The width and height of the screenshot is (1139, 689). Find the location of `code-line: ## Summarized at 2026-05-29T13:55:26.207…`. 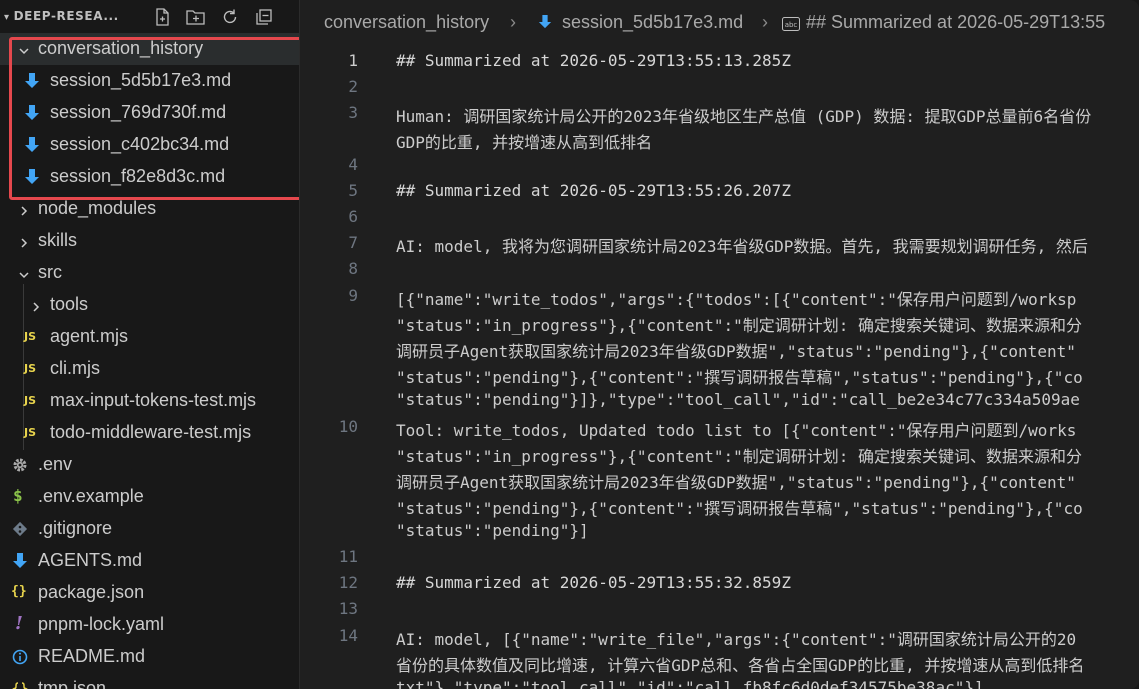

code-line: ## Summarized at 2026-05-29T13:55:26.207… is located at coordinates (593, 190).